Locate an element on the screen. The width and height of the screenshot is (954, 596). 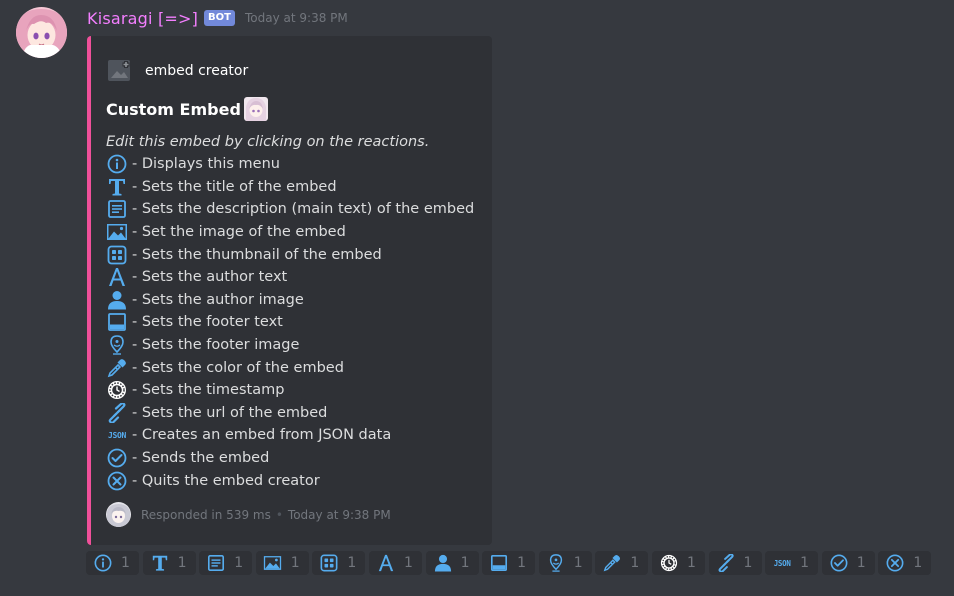
menu-line-text: - Sets the timestamp is located at coordinates (208, 390).